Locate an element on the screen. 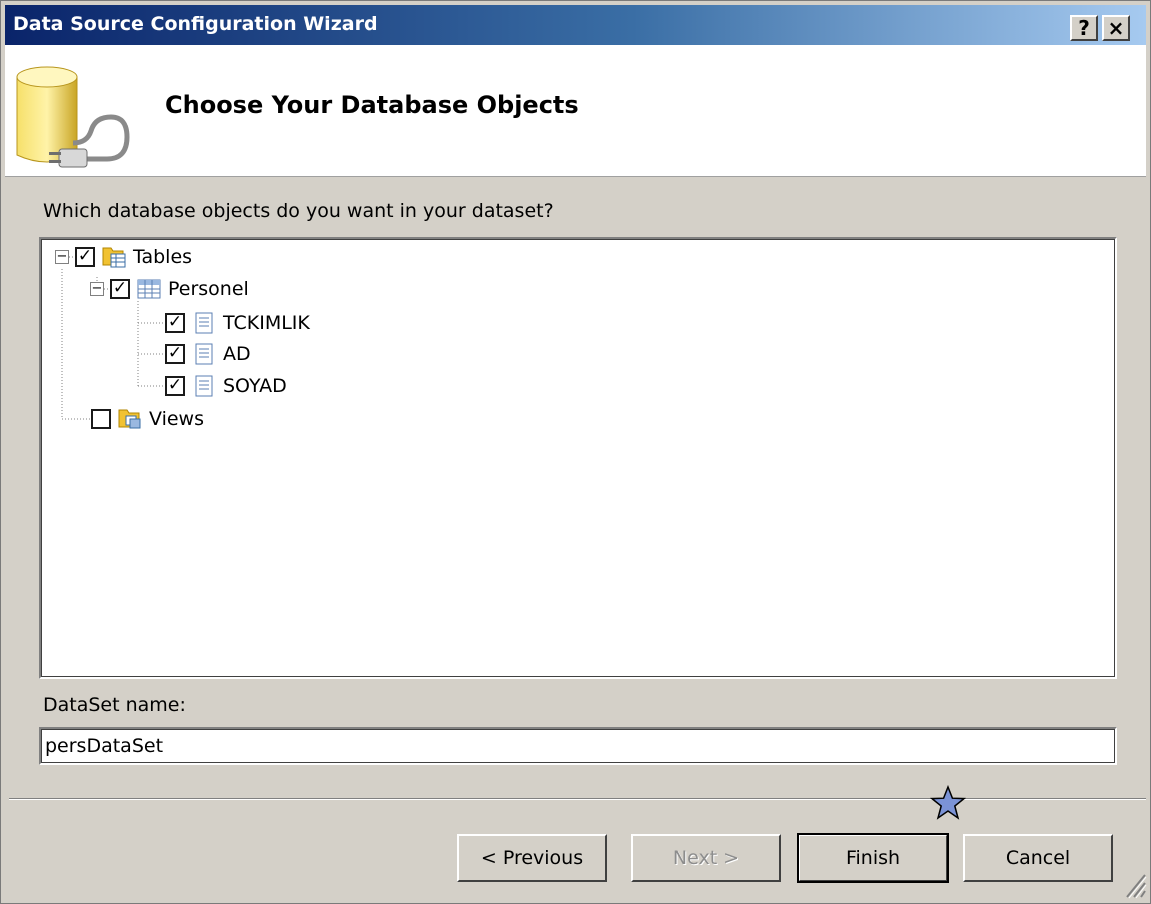 This screenshot has width=1151, height=904. resize-grip-icon is located at coordinates (1134, 884).